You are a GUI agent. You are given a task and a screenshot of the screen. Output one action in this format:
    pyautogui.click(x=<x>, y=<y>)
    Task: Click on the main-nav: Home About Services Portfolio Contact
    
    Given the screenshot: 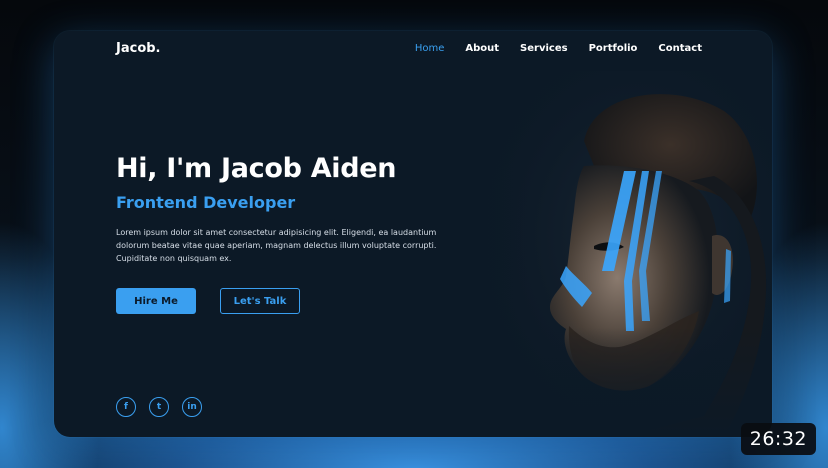 What is the action you would take?
    pyautogui.click(x=558, y=48)
    